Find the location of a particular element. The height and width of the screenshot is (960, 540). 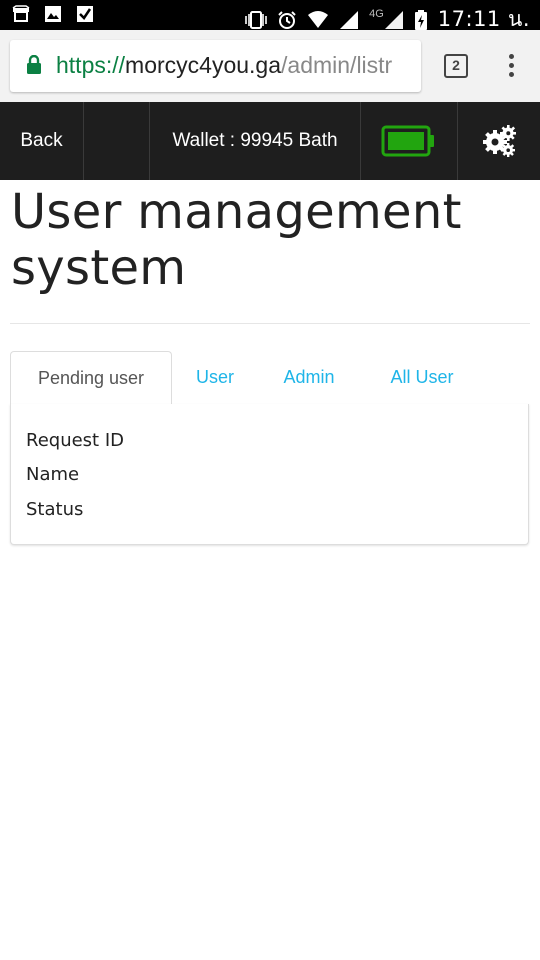

field-request-id: Request ID is located at coordinates (75, 440).